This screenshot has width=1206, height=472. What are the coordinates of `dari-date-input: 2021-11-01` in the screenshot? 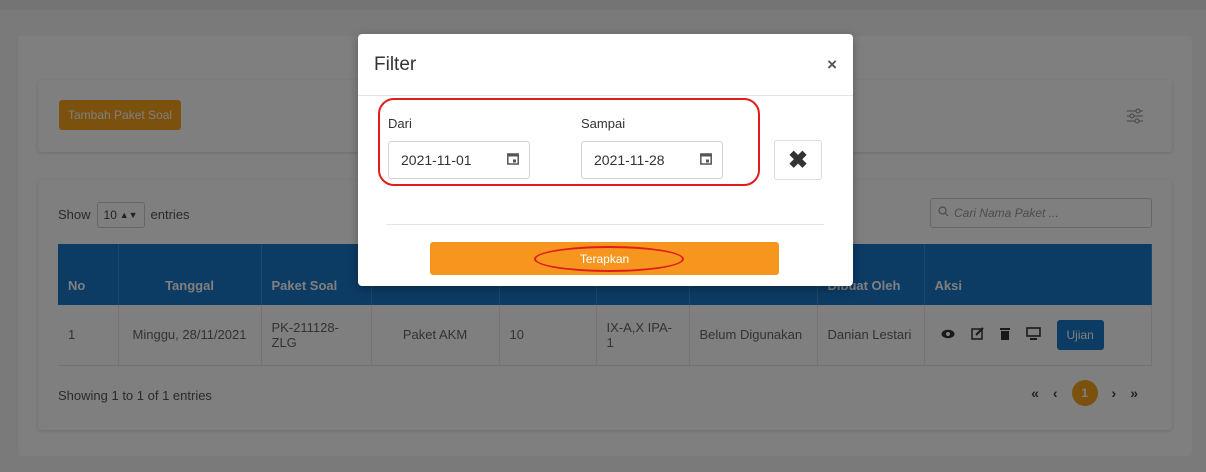 It's located at (459, 160).